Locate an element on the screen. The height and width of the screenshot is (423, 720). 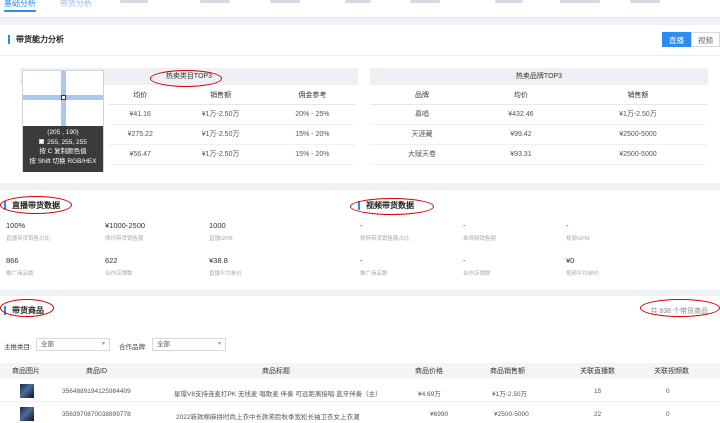
product-title: 星璟V8支持连麦打PK 无线麦 唱歌麦 伴奏 可远距离接唱 蓝牙伴奏（主） is located at coordinates (278, 393).